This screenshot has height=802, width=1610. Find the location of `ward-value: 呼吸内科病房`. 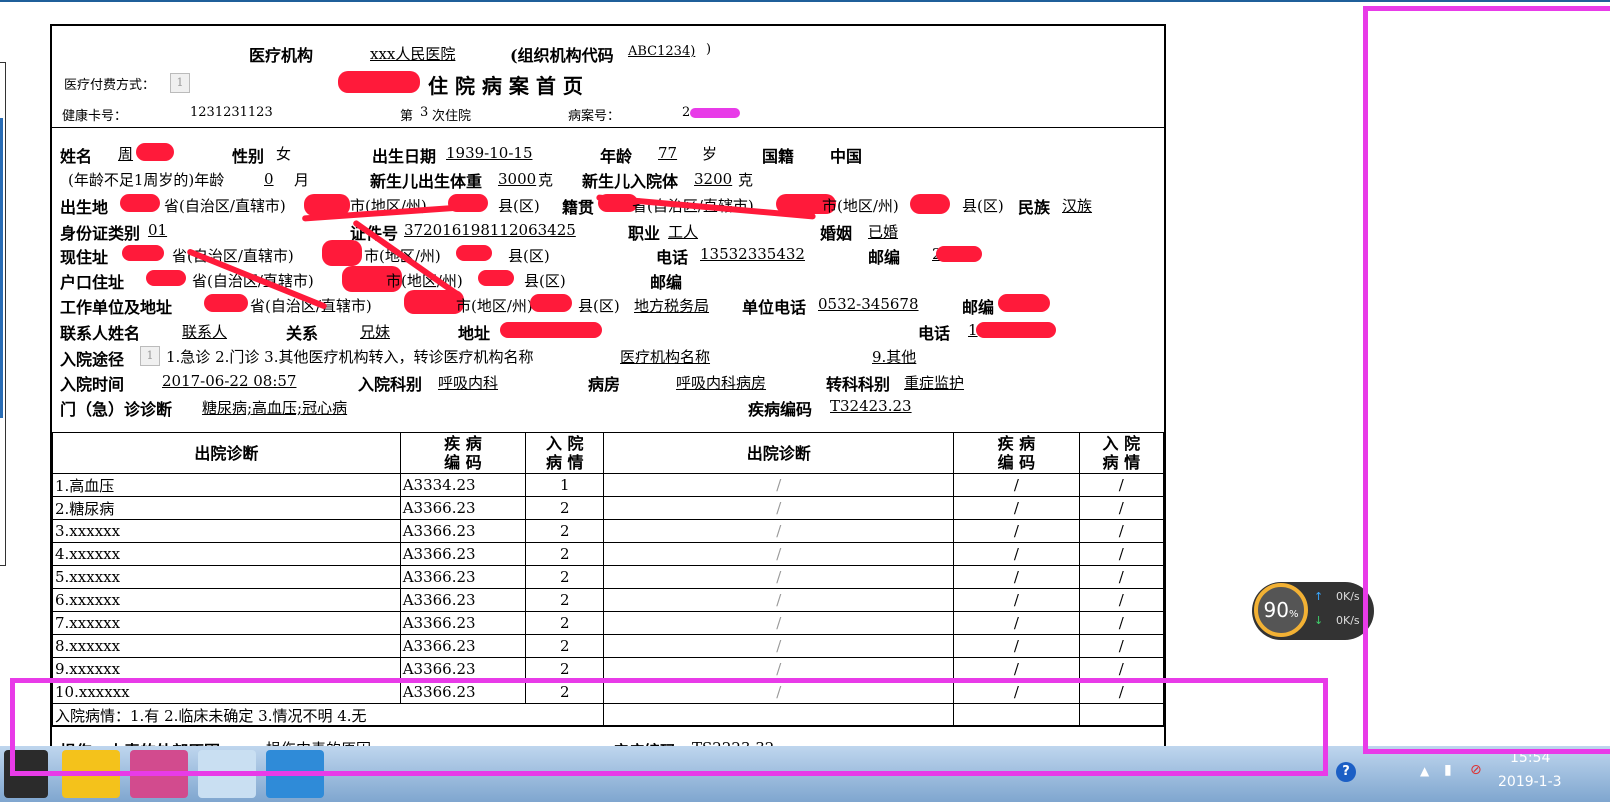

ward-value: 呼吸内科病房 is located at coordinates (721, 383).